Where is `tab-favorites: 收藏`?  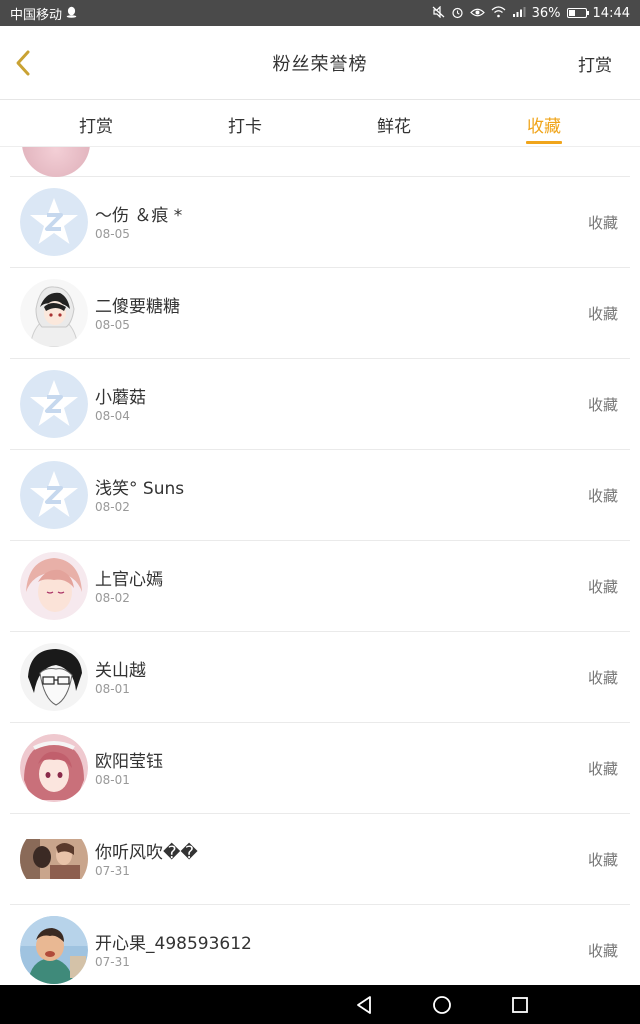
tab-favorites: 收藏 is located at coordinates (544, 124).